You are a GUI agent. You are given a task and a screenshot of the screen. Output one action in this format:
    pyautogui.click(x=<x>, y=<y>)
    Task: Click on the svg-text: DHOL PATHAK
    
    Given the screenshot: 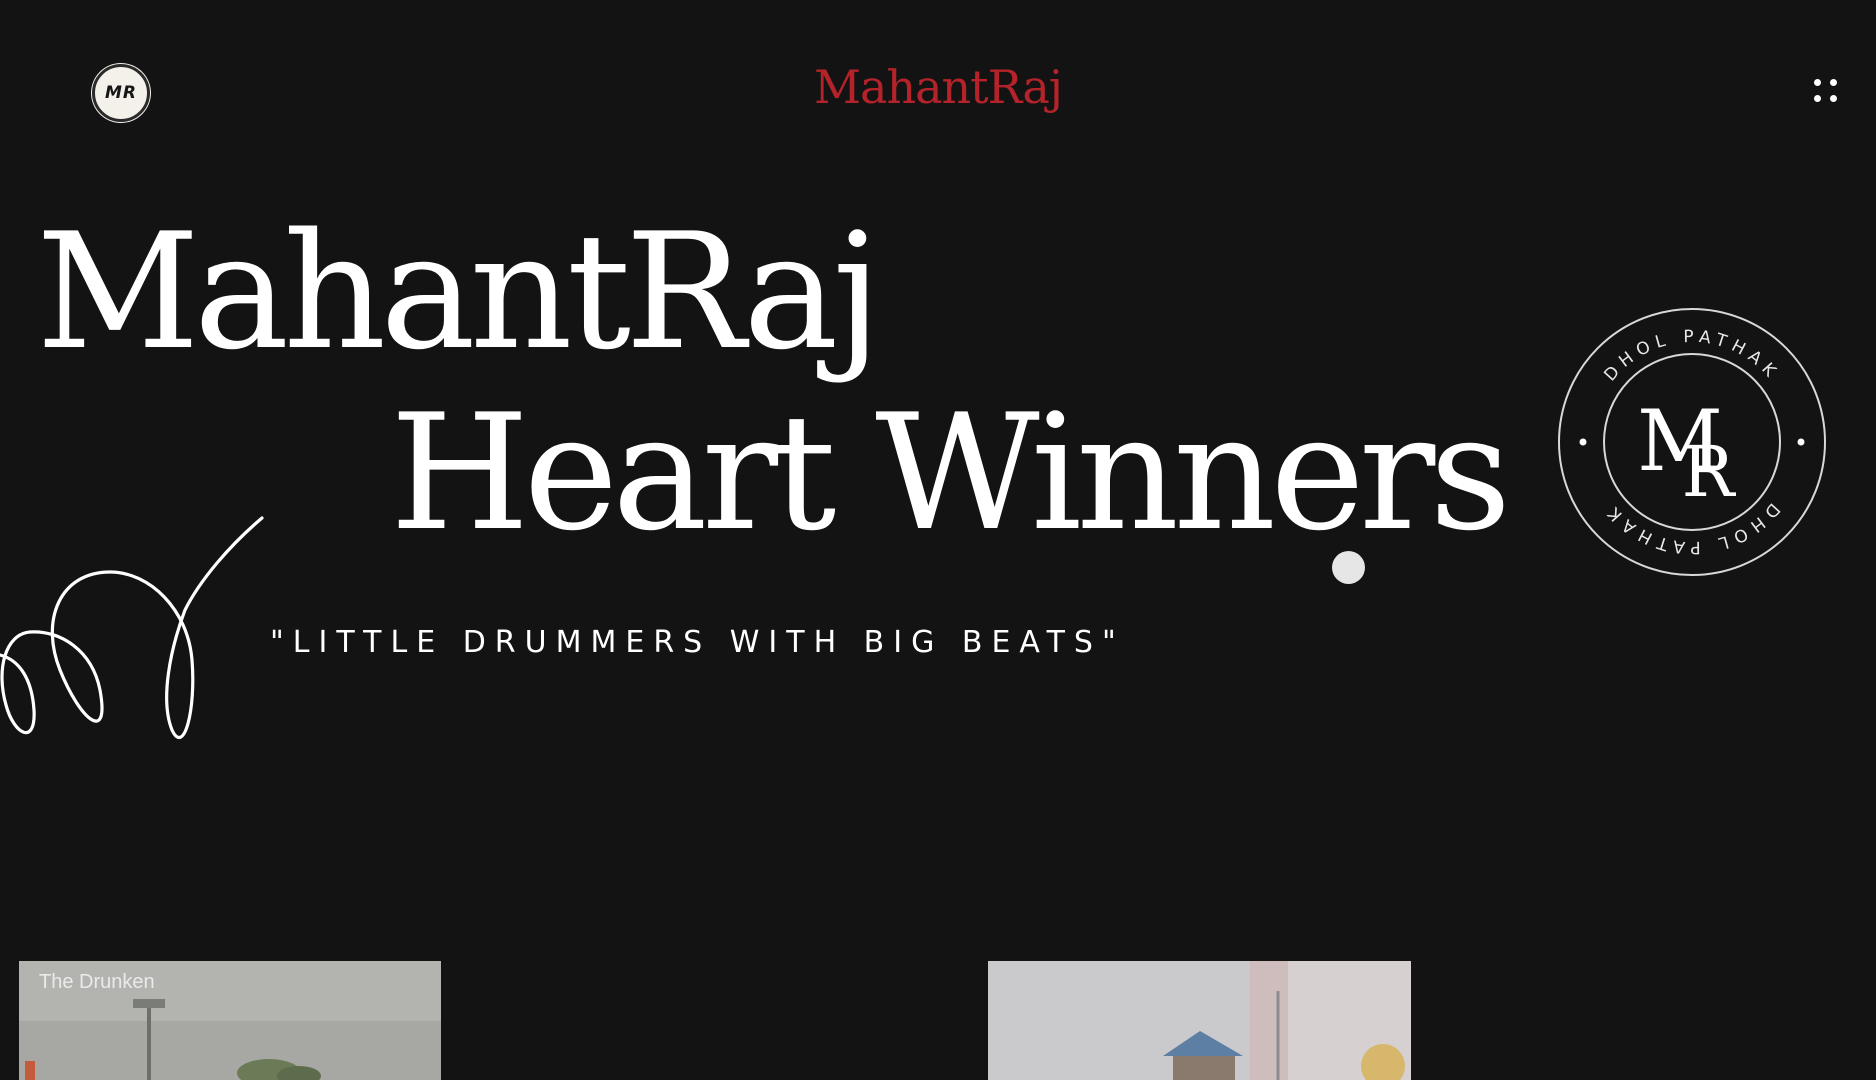 What is the action you would take?
    pyautogui.click(x=1691, y=356)
    